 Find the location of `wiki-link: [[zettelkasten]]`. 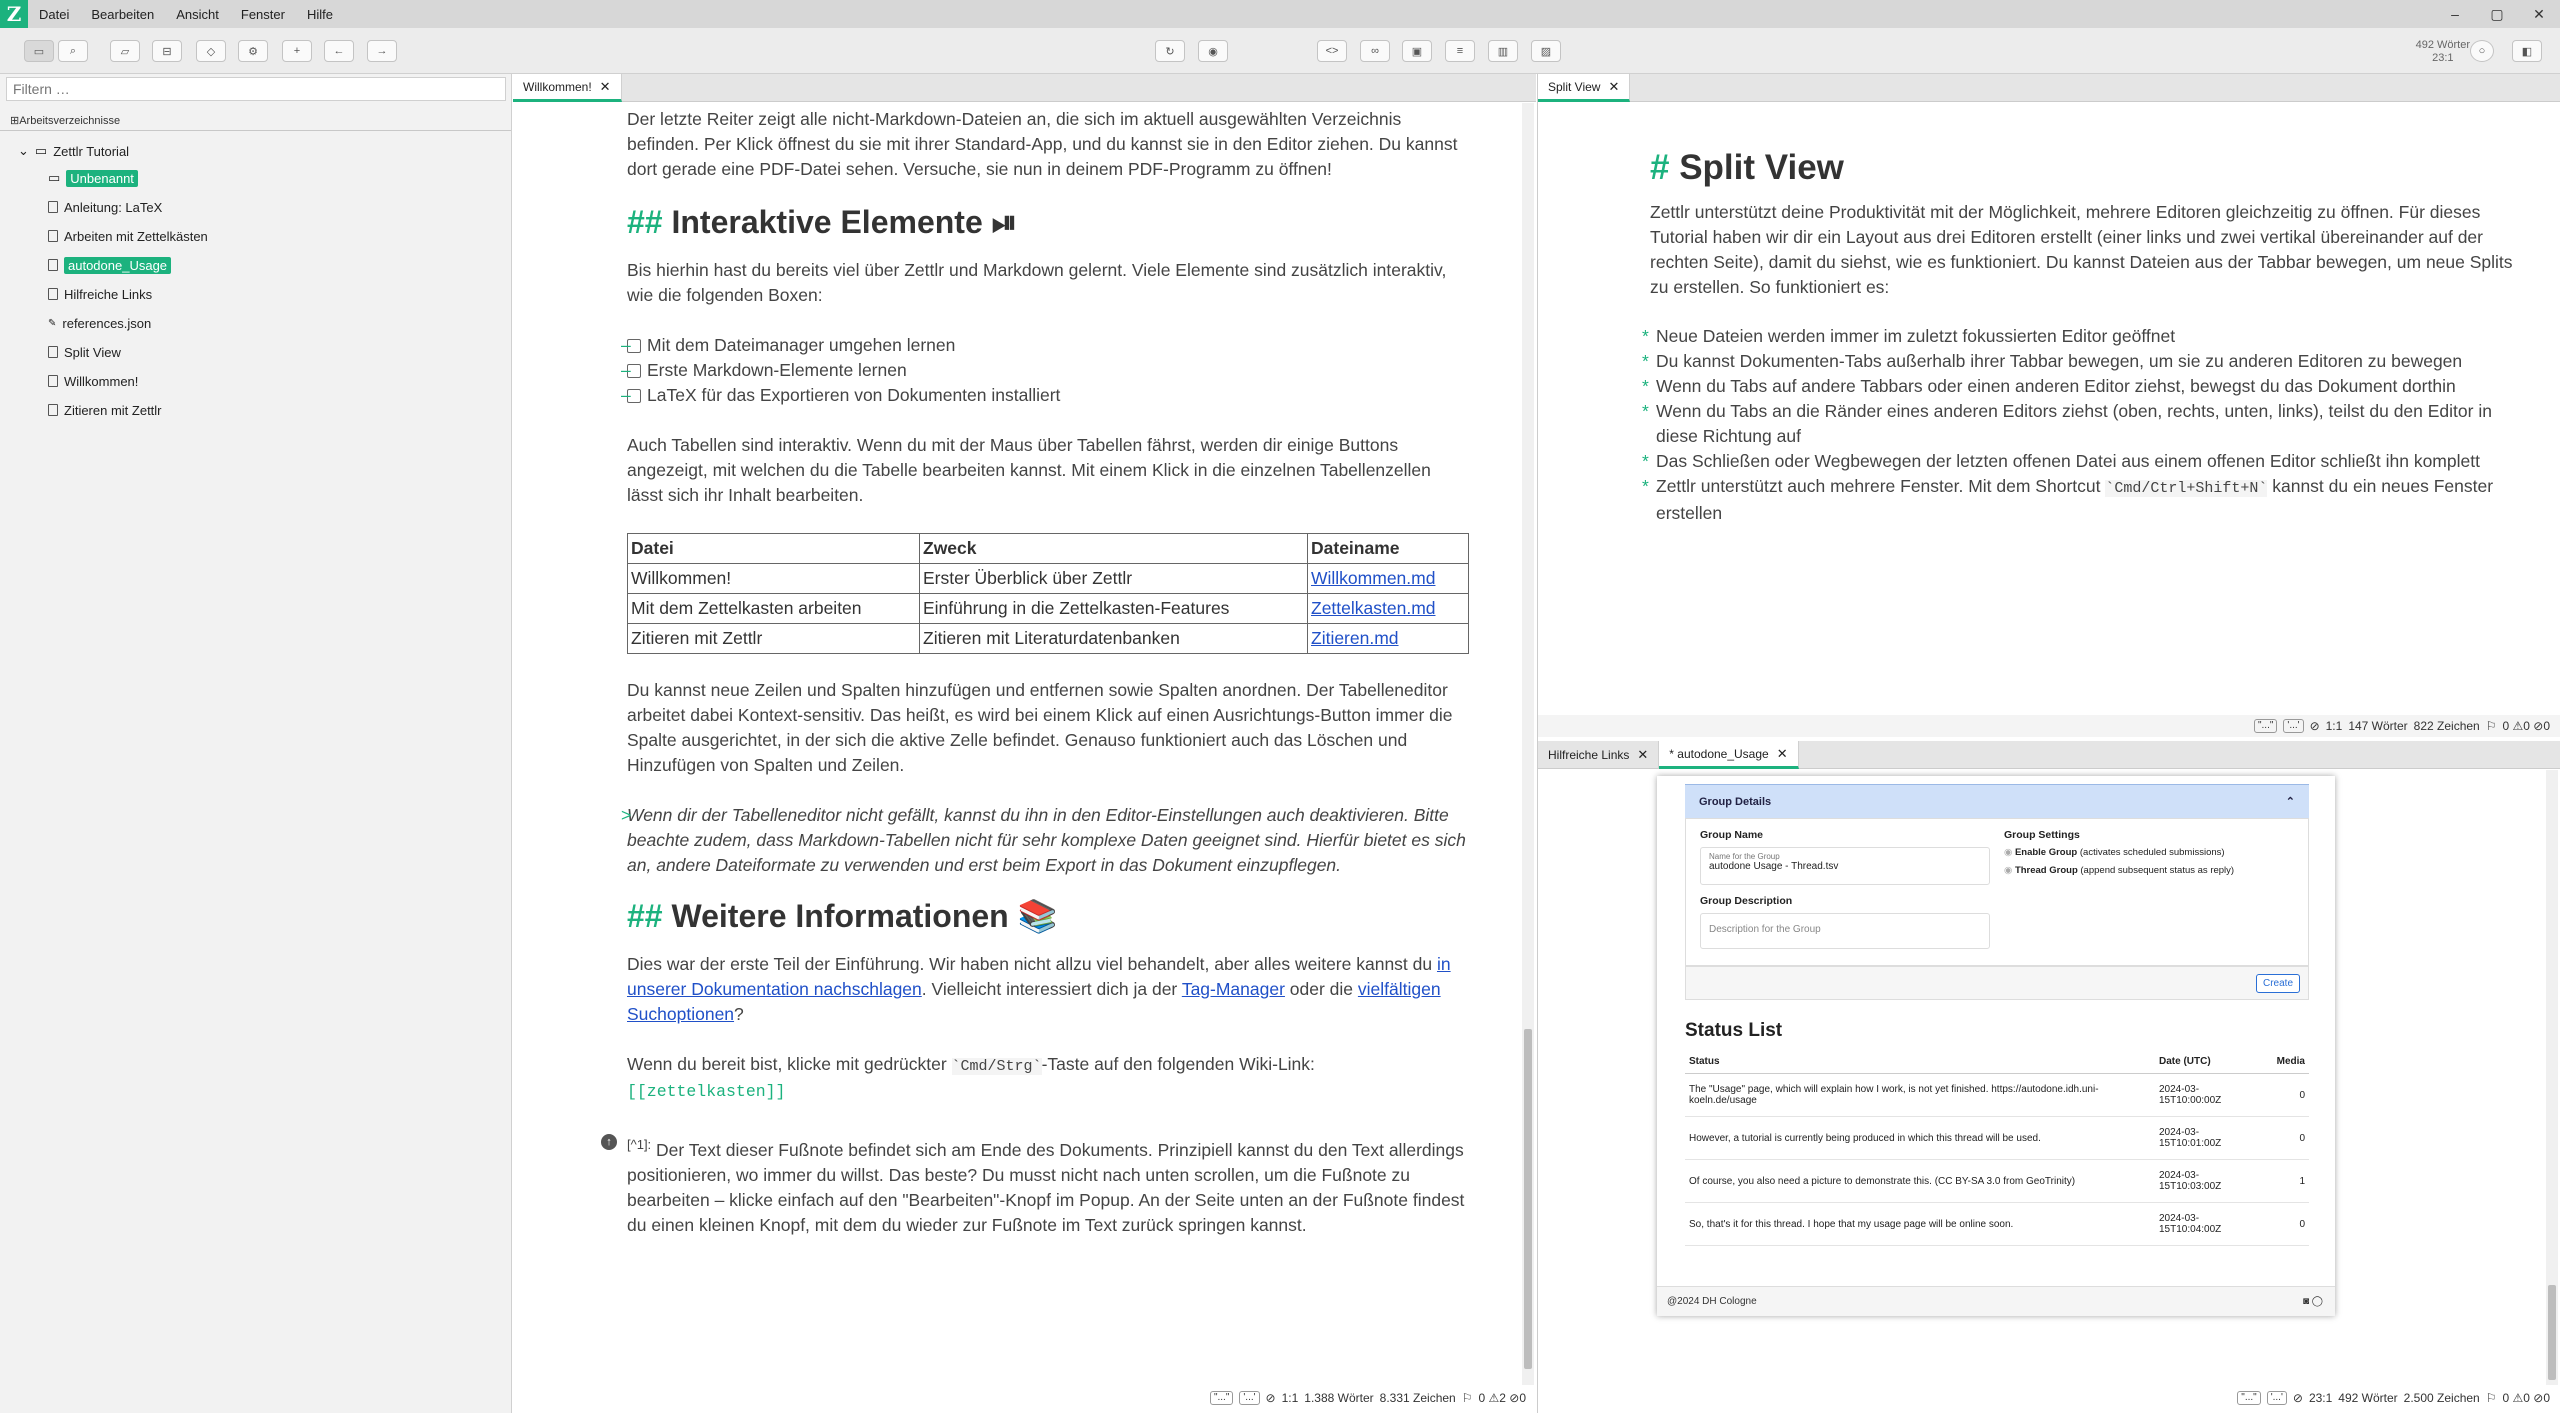

wiki-link: [[zettelkasten]] is located at coordinates (1047, 1091).